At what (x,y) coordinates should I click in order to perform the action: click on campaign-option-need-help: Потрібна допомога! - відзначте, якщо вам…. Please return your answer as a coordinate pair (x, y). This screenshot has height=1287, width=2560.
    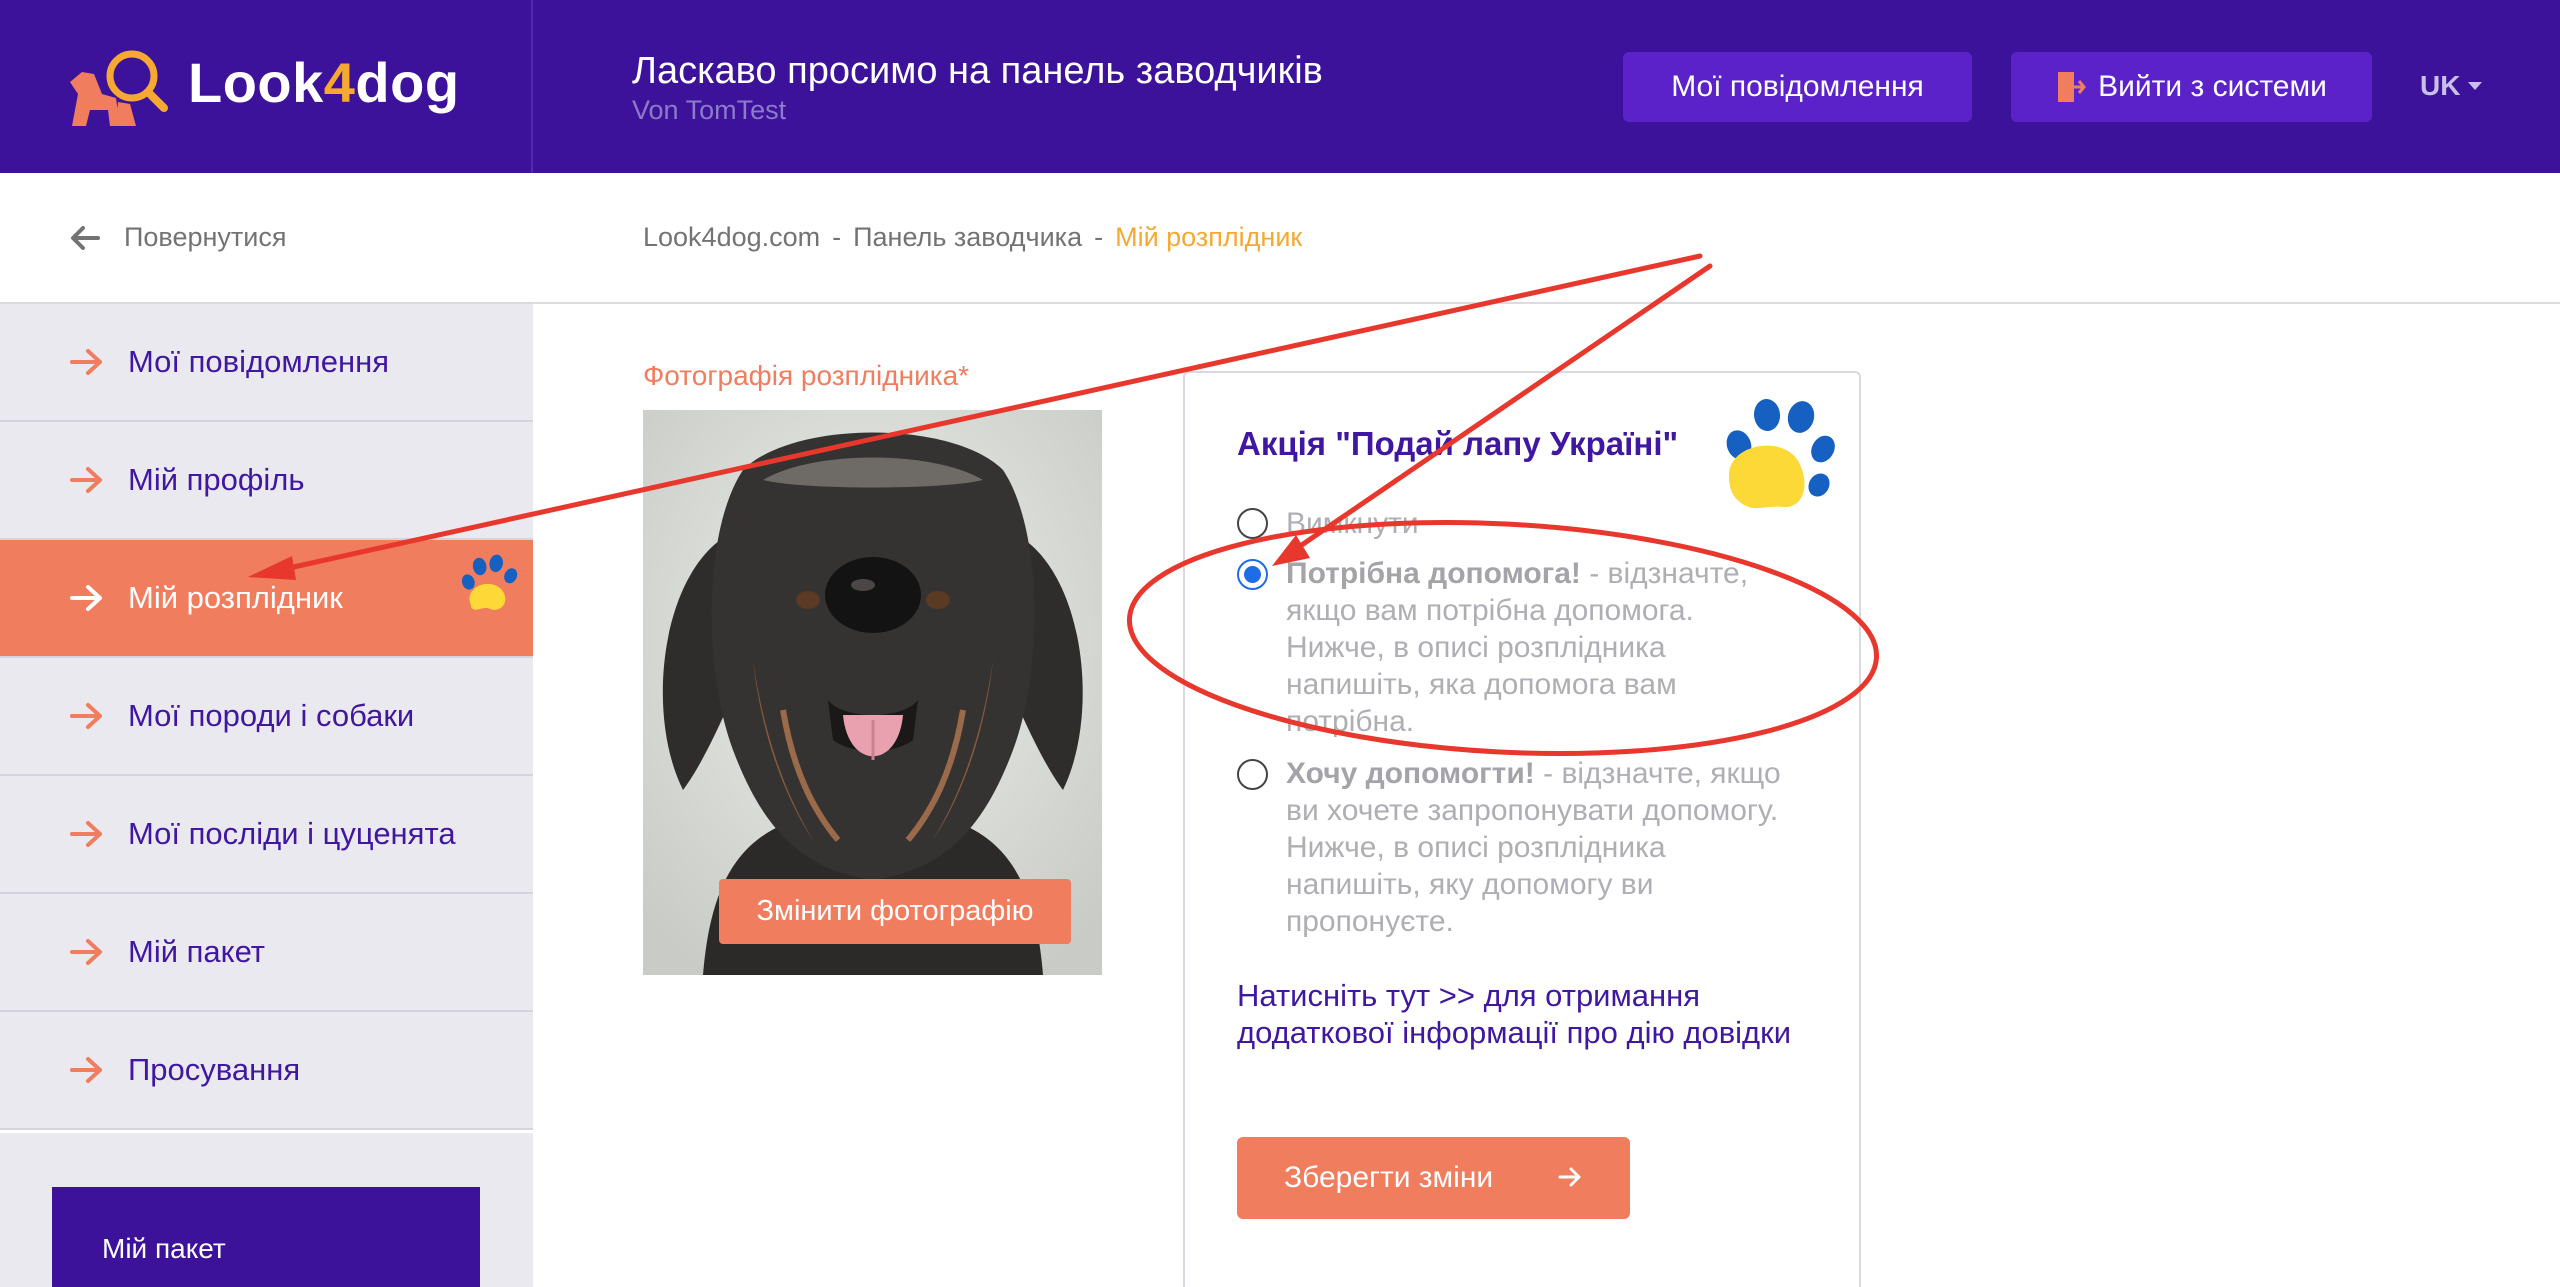
    Looking at the image, I should click on (1517, 647).